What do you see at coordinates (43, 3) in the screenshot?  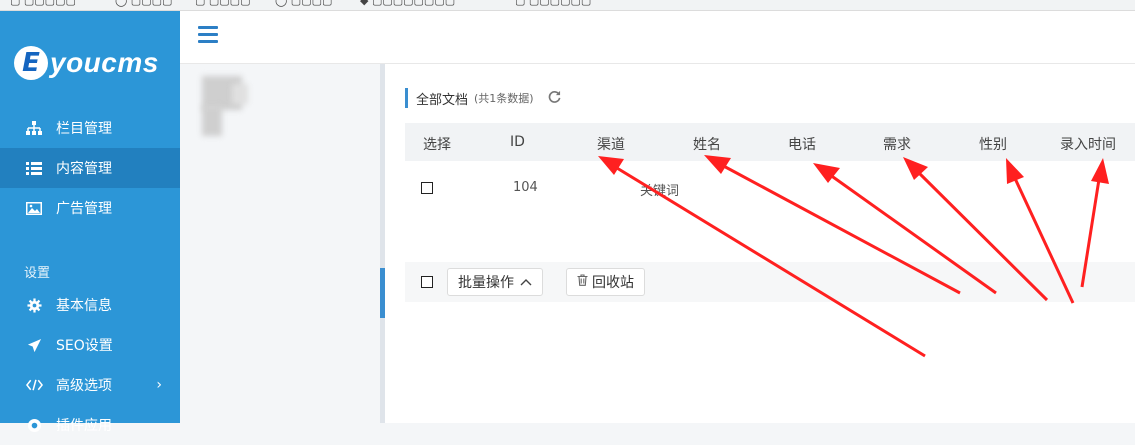 I see `bookmark-item: ▢ ▢▢▢▢▢` at bounding box center [43, 3].